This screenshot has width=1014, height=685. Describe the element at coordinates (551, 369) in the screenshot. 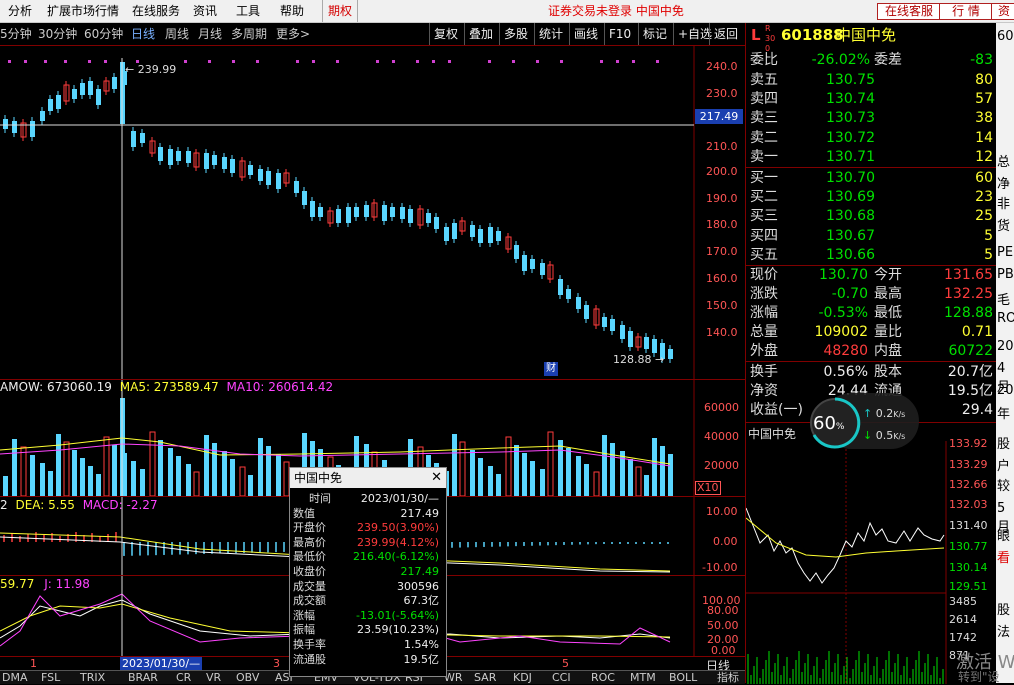

I see `finance-icon: 财` at that location.